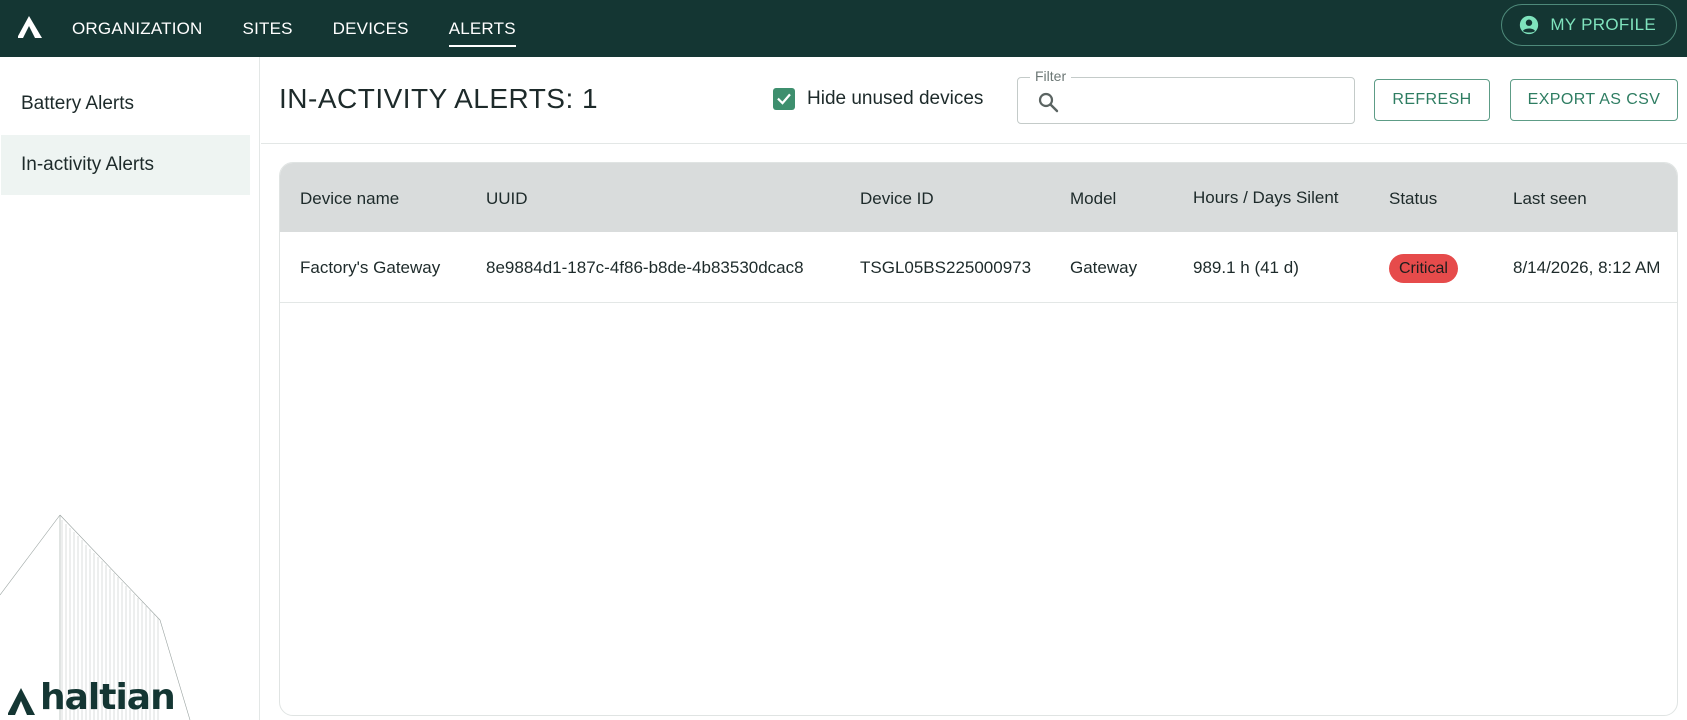 The image size is (1687, 720). What do you see at coordinates (1550, 199) in the screenshot?
I see `column-header-last-seen: Last seen` at bounding box center [1550, 199].